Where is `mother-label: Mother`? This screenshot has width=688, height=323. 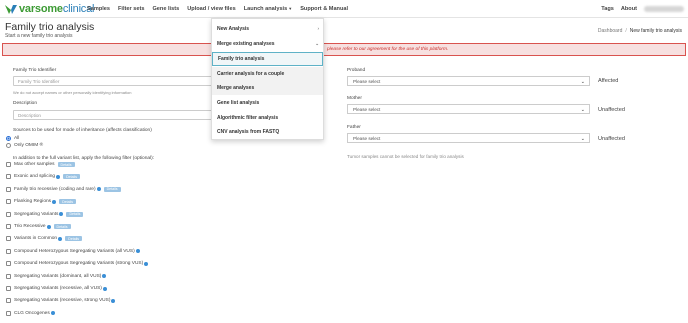 mother-label: Mother is located at coordinates (354, 98).